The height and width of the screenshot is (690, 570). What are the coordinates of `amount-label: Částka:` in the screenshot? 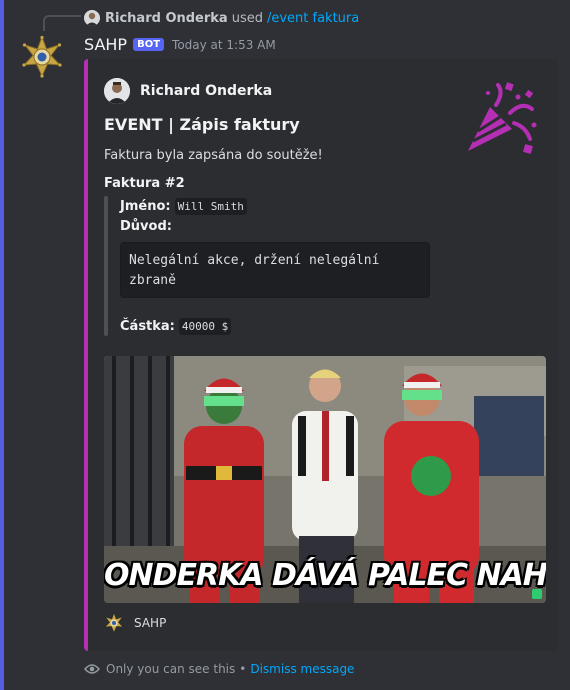 It's located at (147, 326).